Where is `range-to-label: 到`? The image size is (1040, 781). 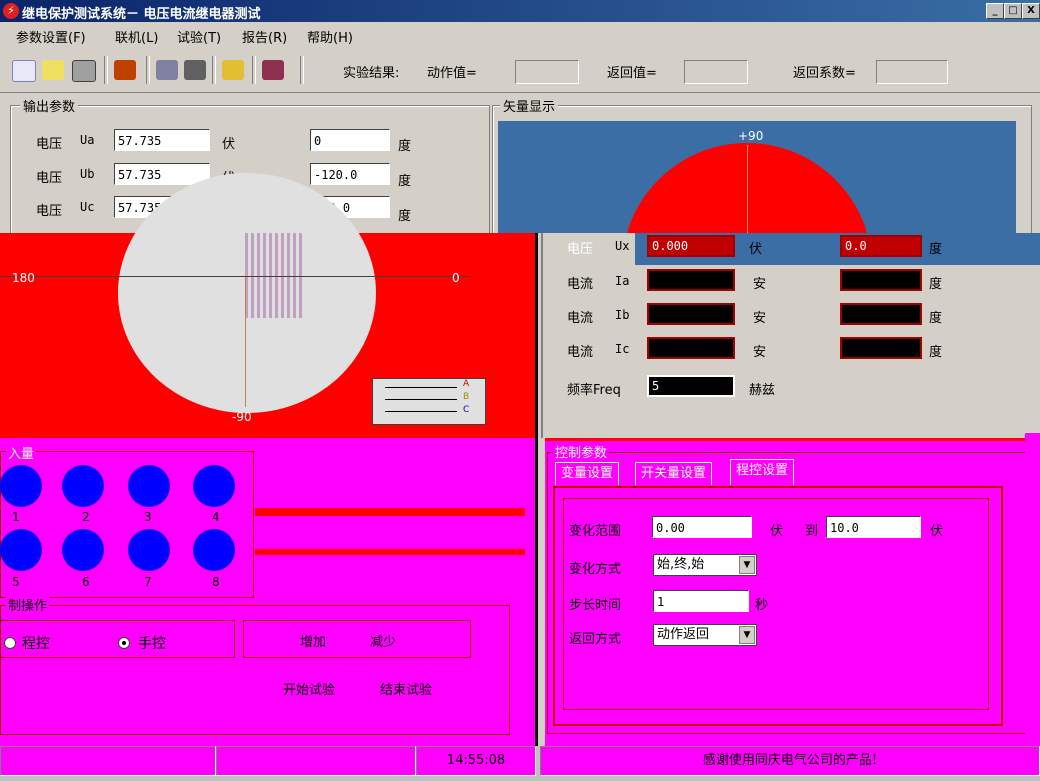 range-to-label: 到 is located at coordinates (812, 531).